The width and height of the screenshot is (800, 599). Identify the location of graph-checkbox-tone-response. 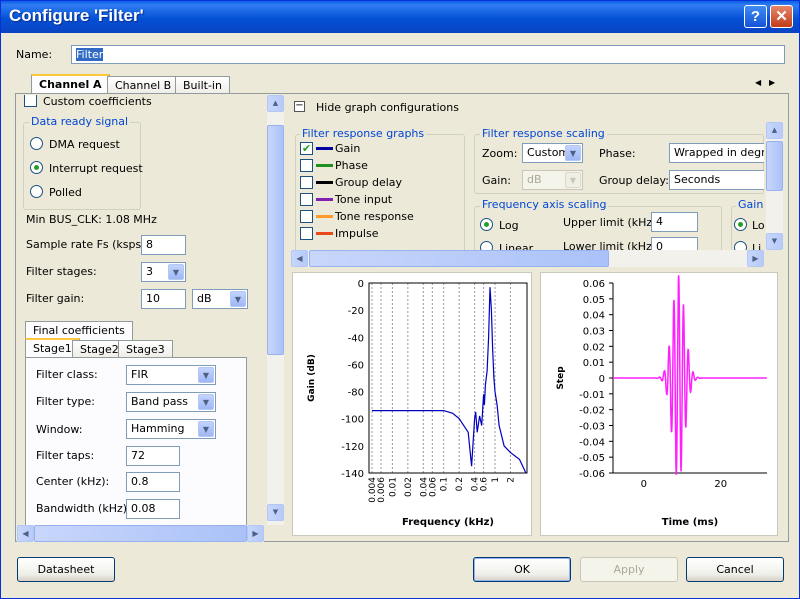
(306, 216).